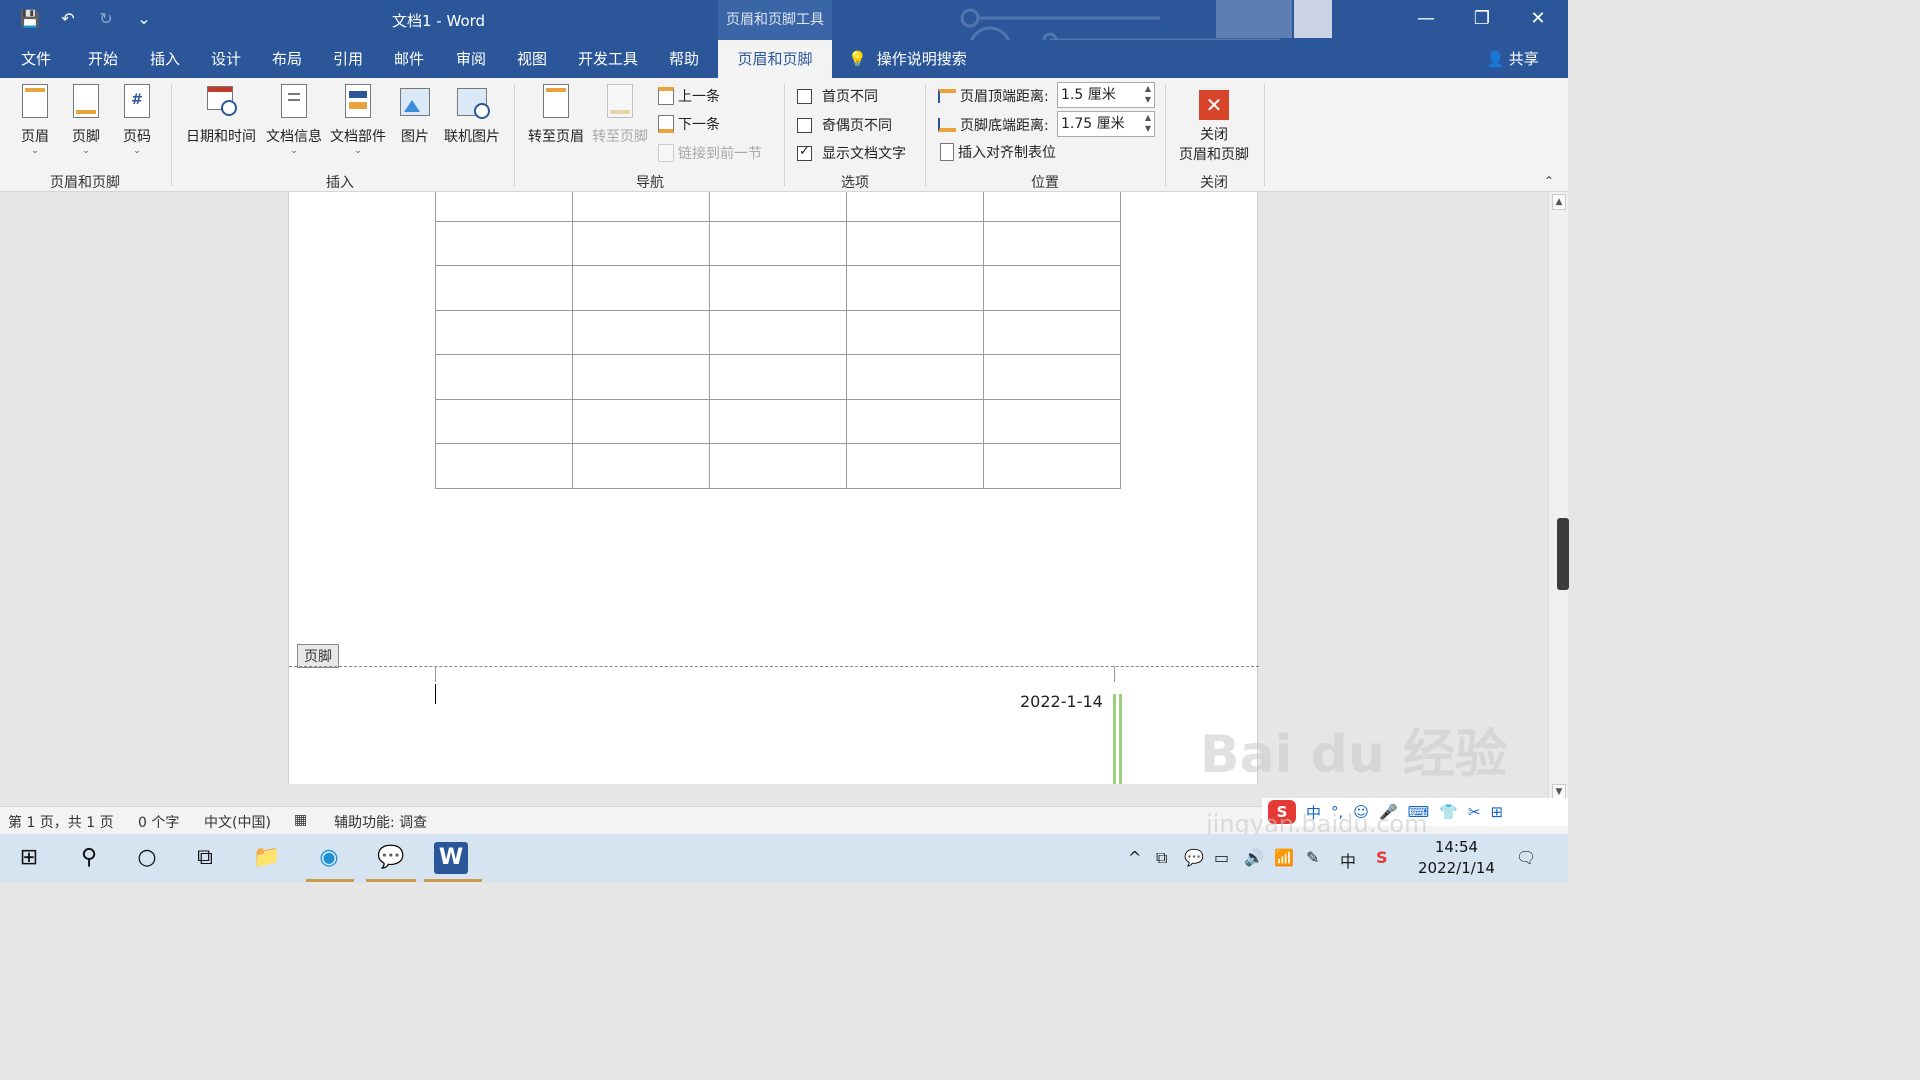  Describe the element at coordinates (358, 120) in the screenshot. I see `document-parts-button: 文档部件 ⌄` at that location.